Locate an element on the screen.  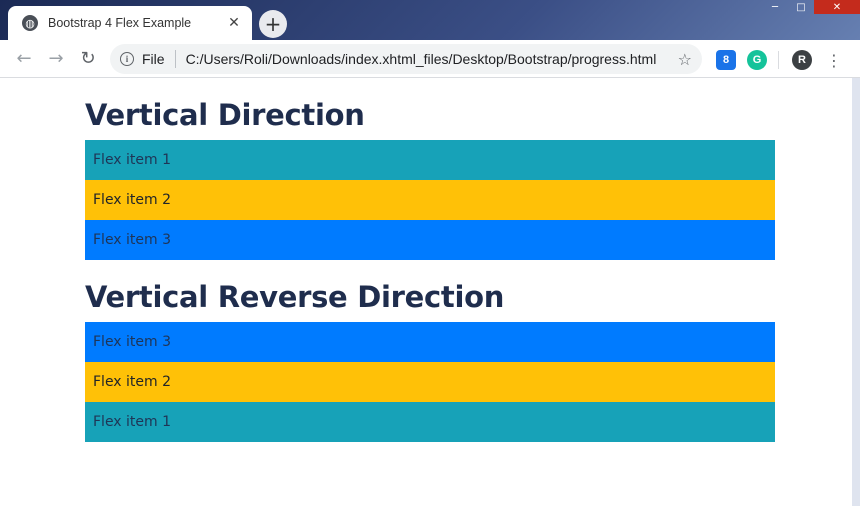
omnibox-divider is located at coordinates (175, 59).